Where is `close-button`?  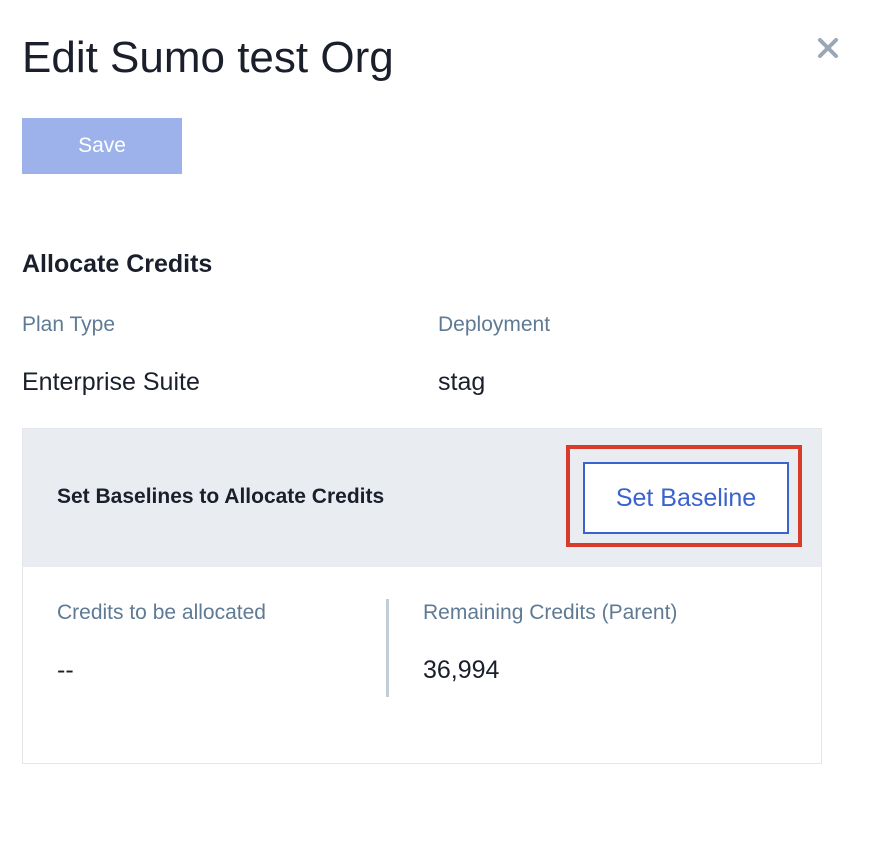
close-button is located at coordinates (828, 48).